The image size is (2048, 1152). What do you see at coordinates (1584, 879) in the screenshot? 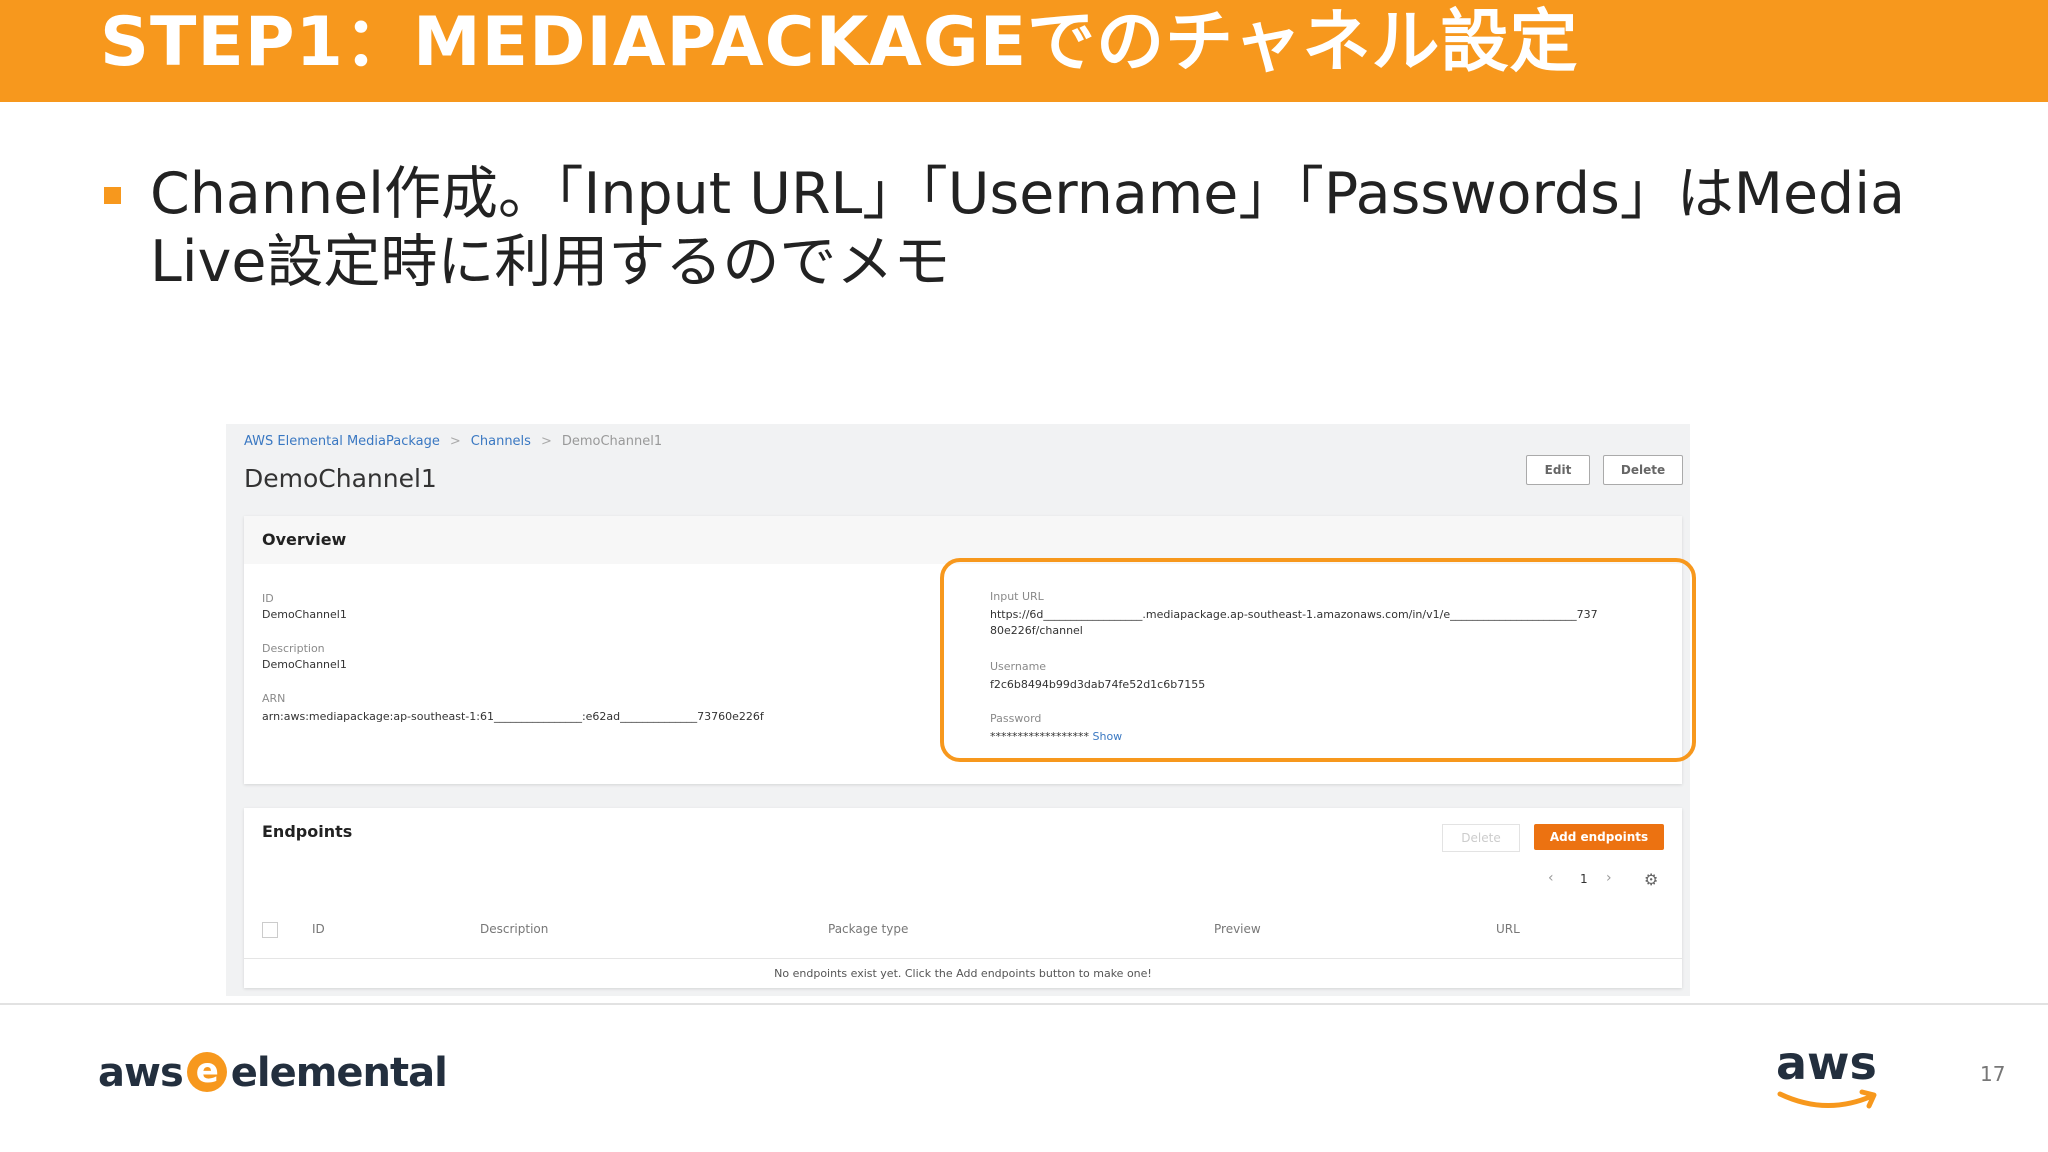
I see `page-number: 1` at bounding box center [1584, 879].